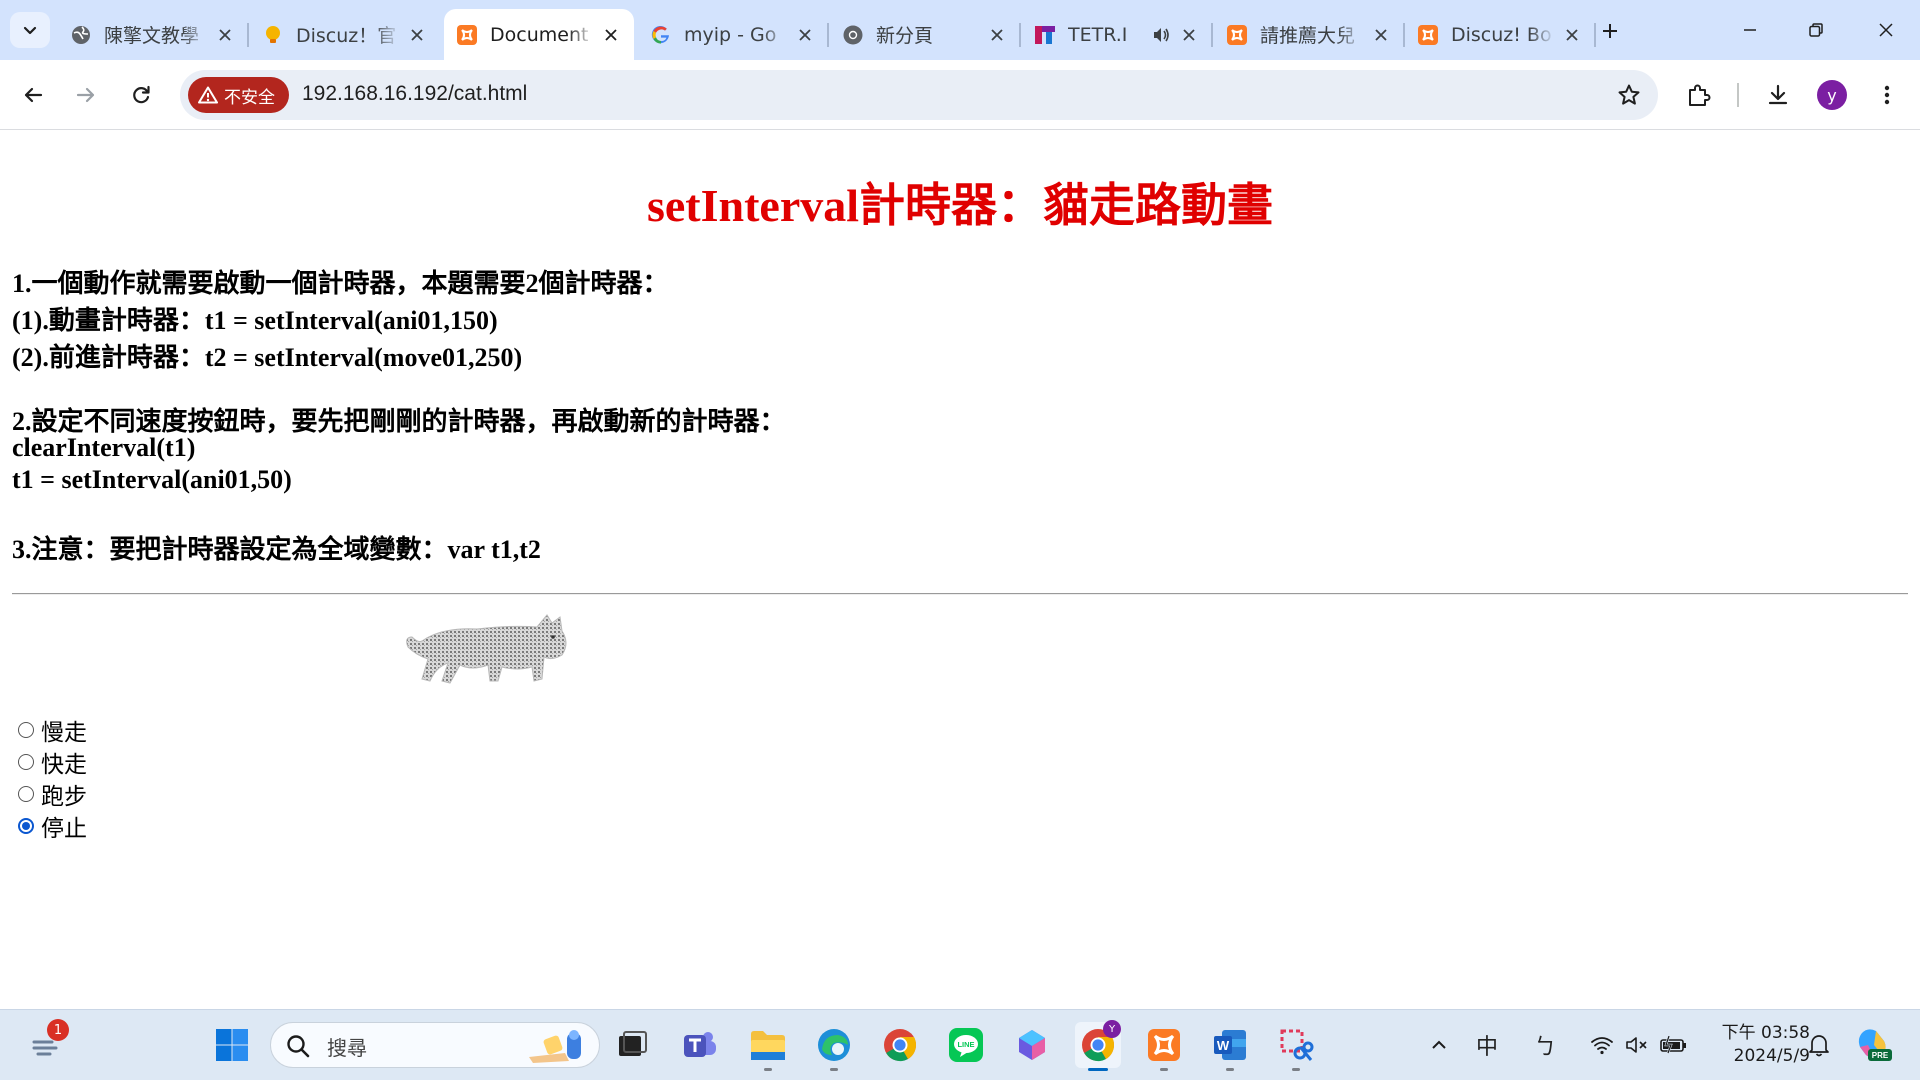  Describe the element at coordinates (58, 1030) in the screenshot. I see `notification-badge: 1` at that location.